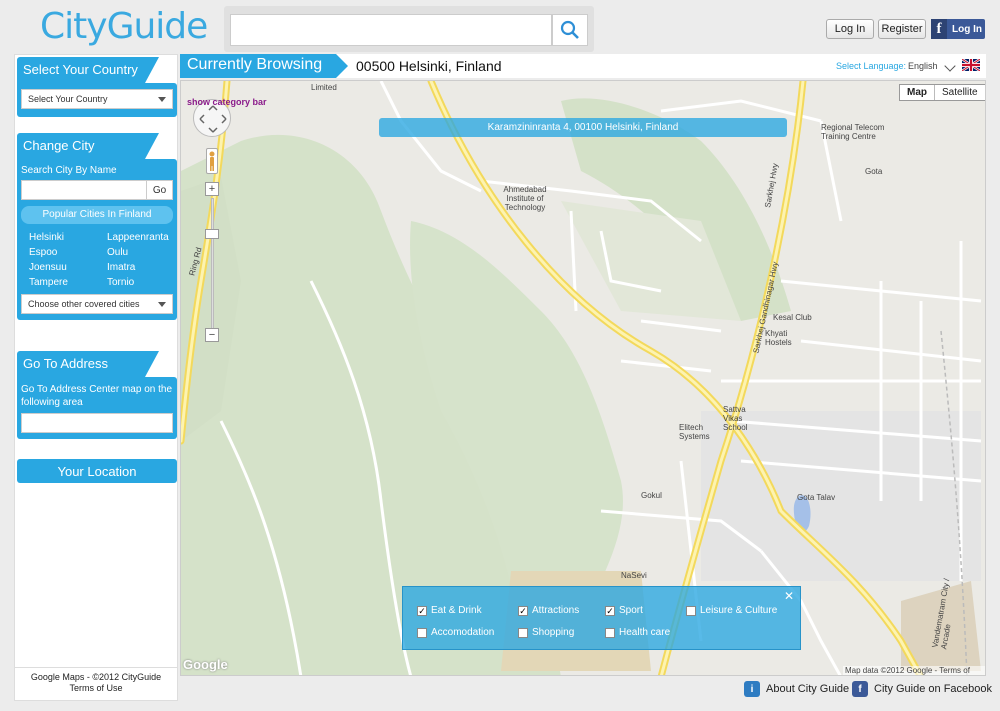  I want to click on facebook-login-button: f Log In, so click(958, 29).